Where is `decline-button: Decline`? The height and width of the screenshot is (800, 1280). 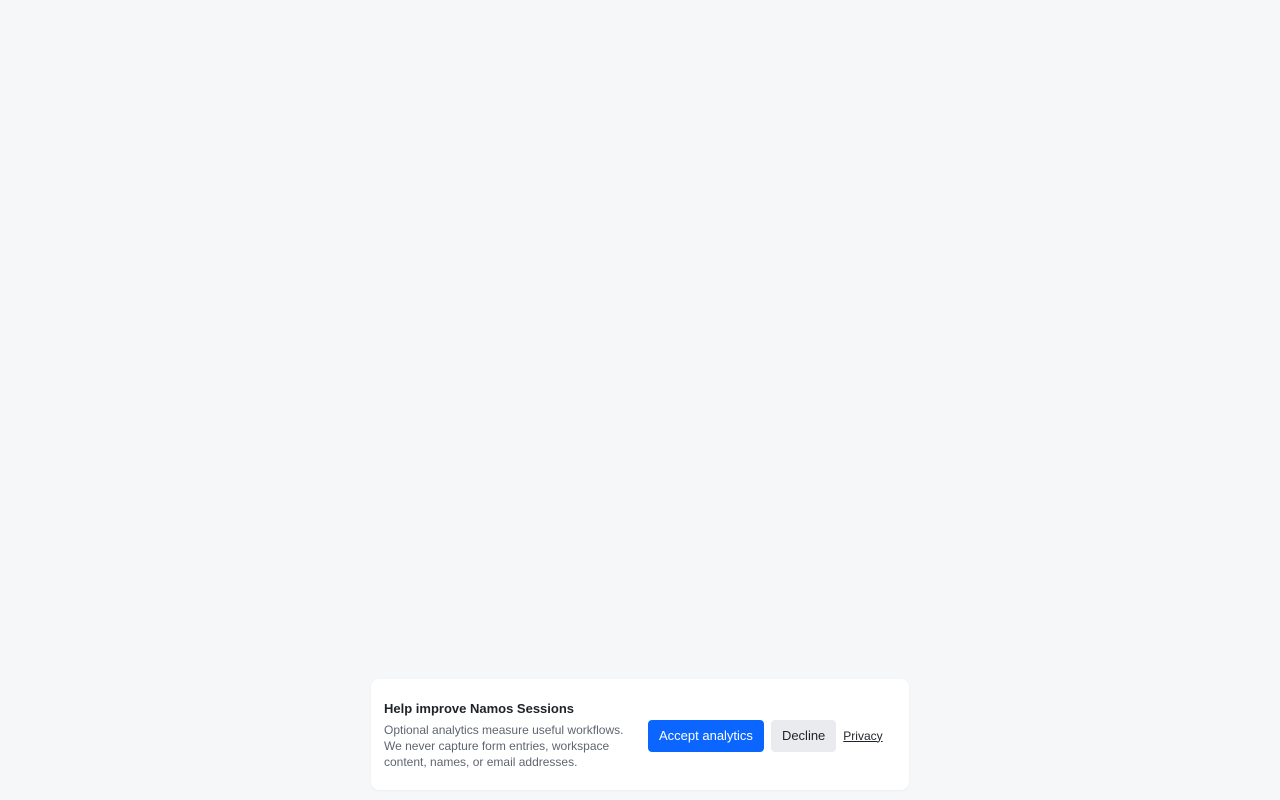
decline-button: Decline is located at coordinates (803, 735).